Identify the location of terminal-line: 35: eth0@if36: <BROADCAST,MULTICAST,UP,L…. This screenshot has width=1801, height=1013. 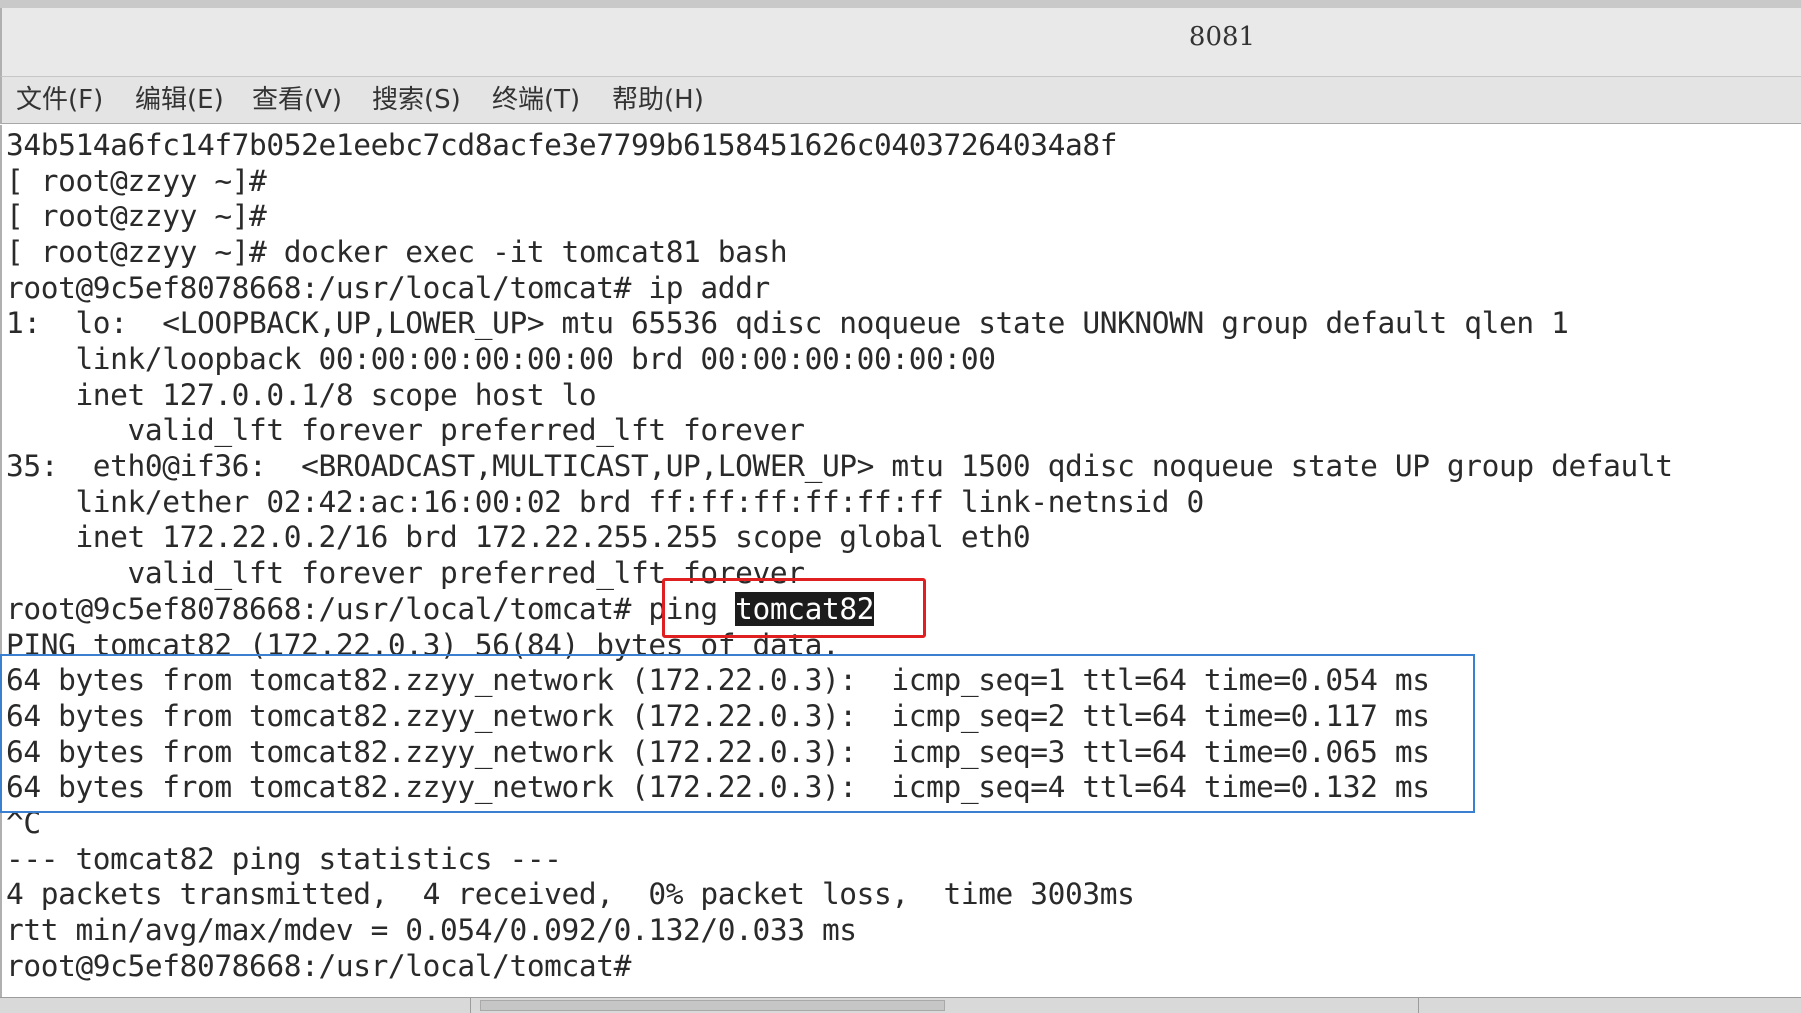
(839, 466).